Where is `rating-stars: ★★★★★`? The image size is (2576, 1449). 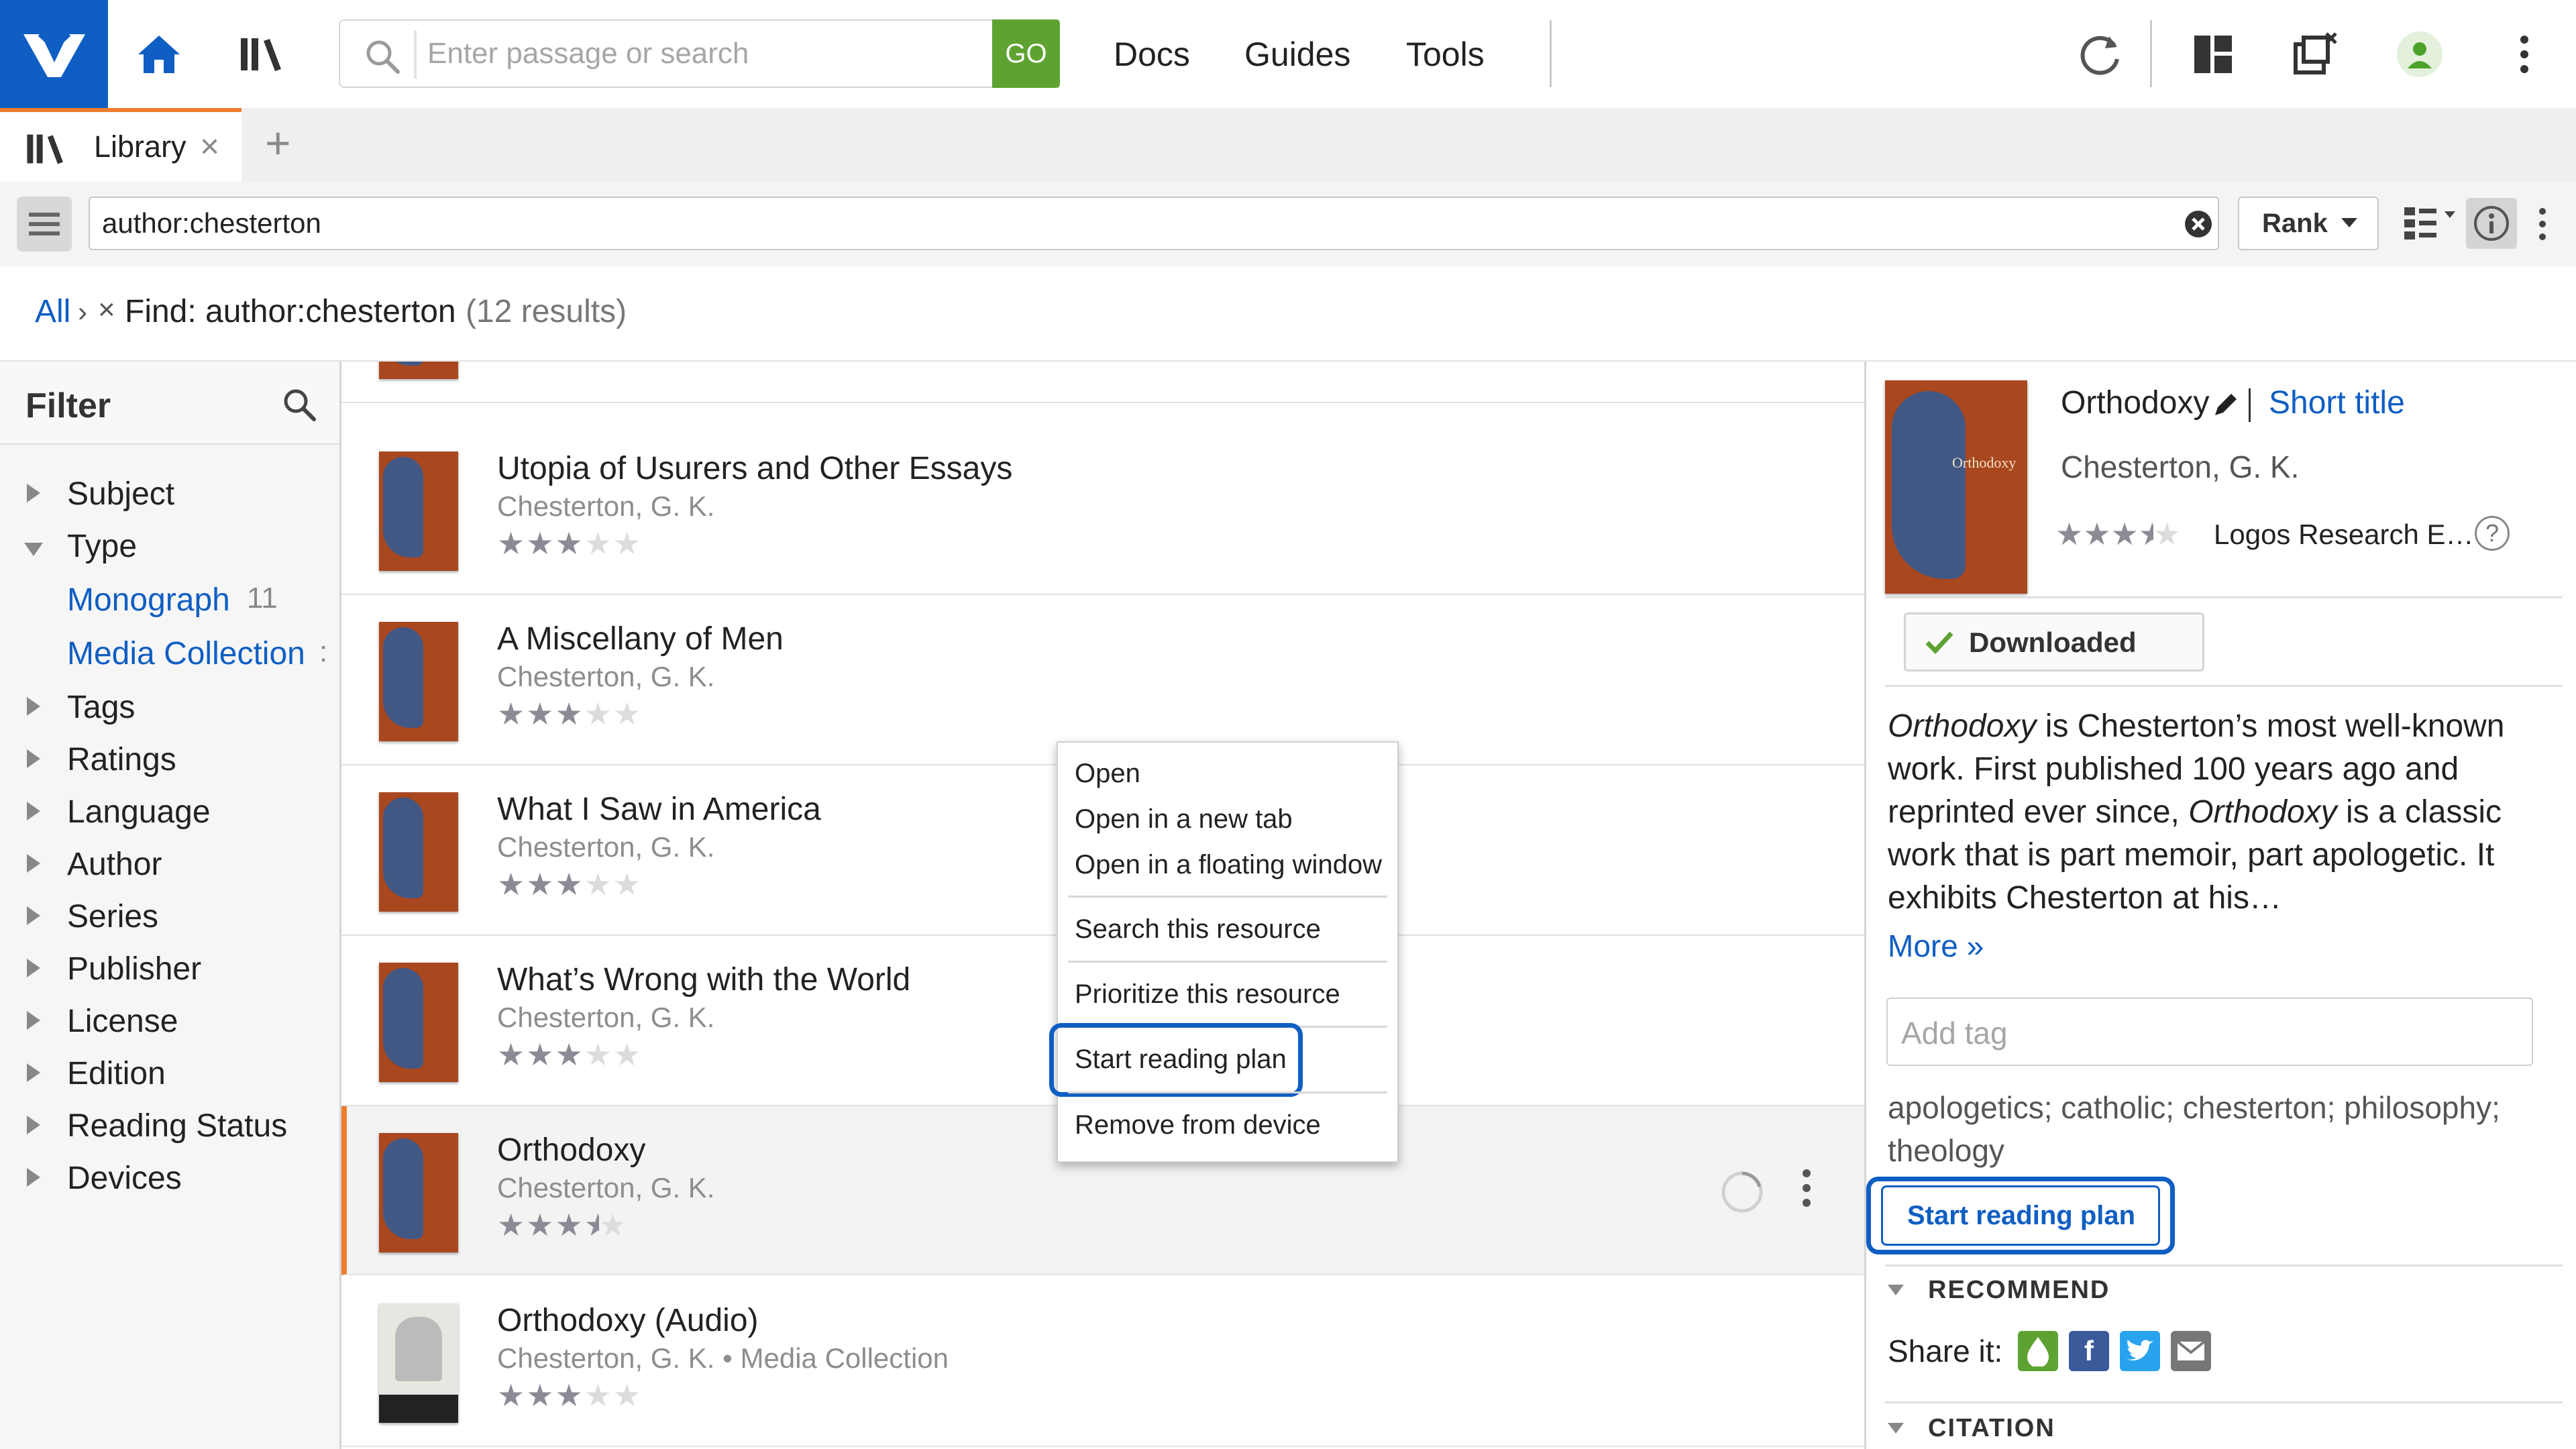 rating-stars: ★★★★★ is located at coordinates (570, 543).